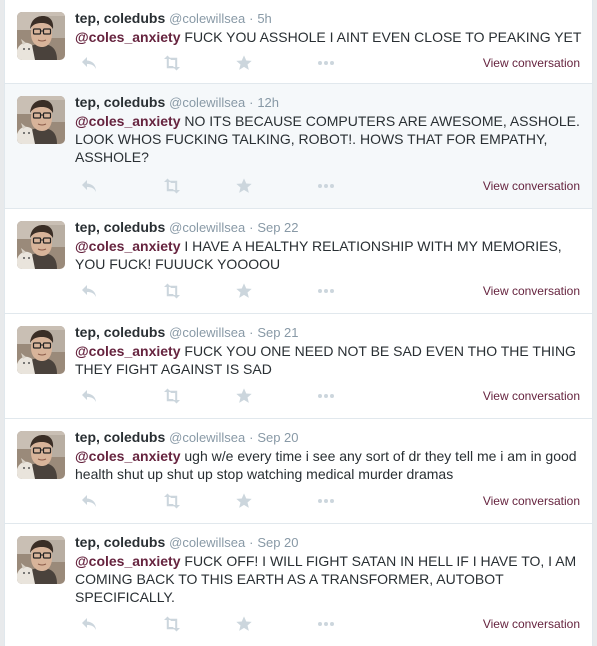 The width and height of the screenshot is (597, 646). I want to click on tweet-header: tep, coledubs @colewillsea · Sep 22, so click(327, 227).